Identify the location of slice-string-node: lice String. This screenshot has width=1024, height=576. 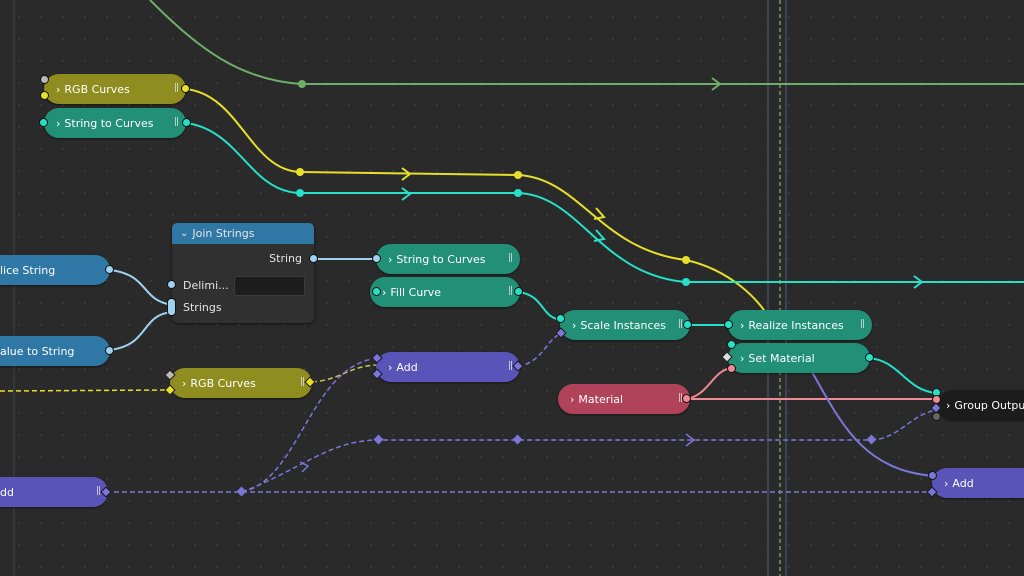
(55, 270).